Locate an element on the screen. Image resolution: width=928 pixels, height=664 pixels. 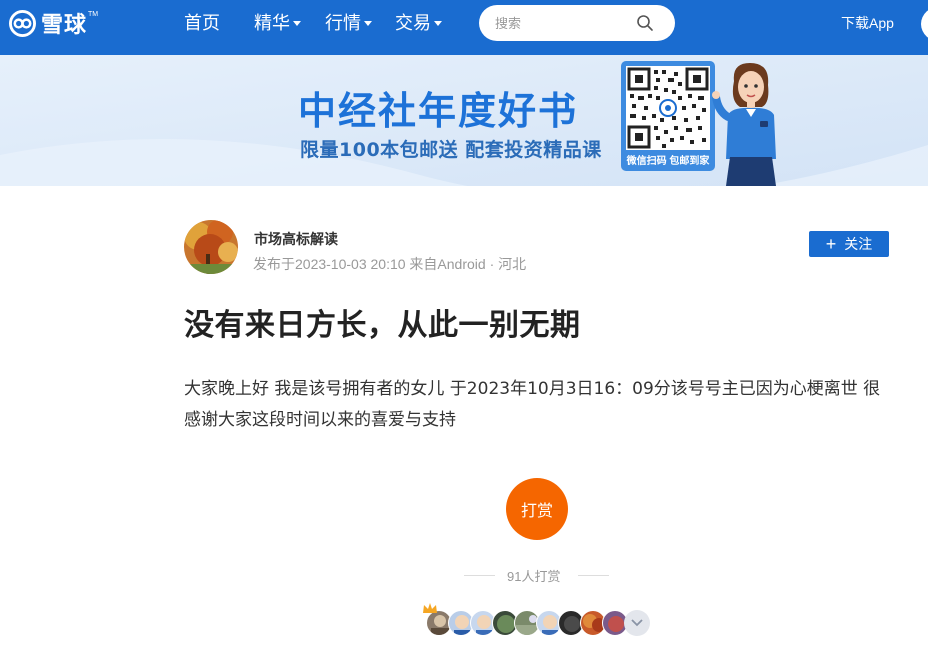
nav-item-home: 首页 is located at coordinates (202, 22).